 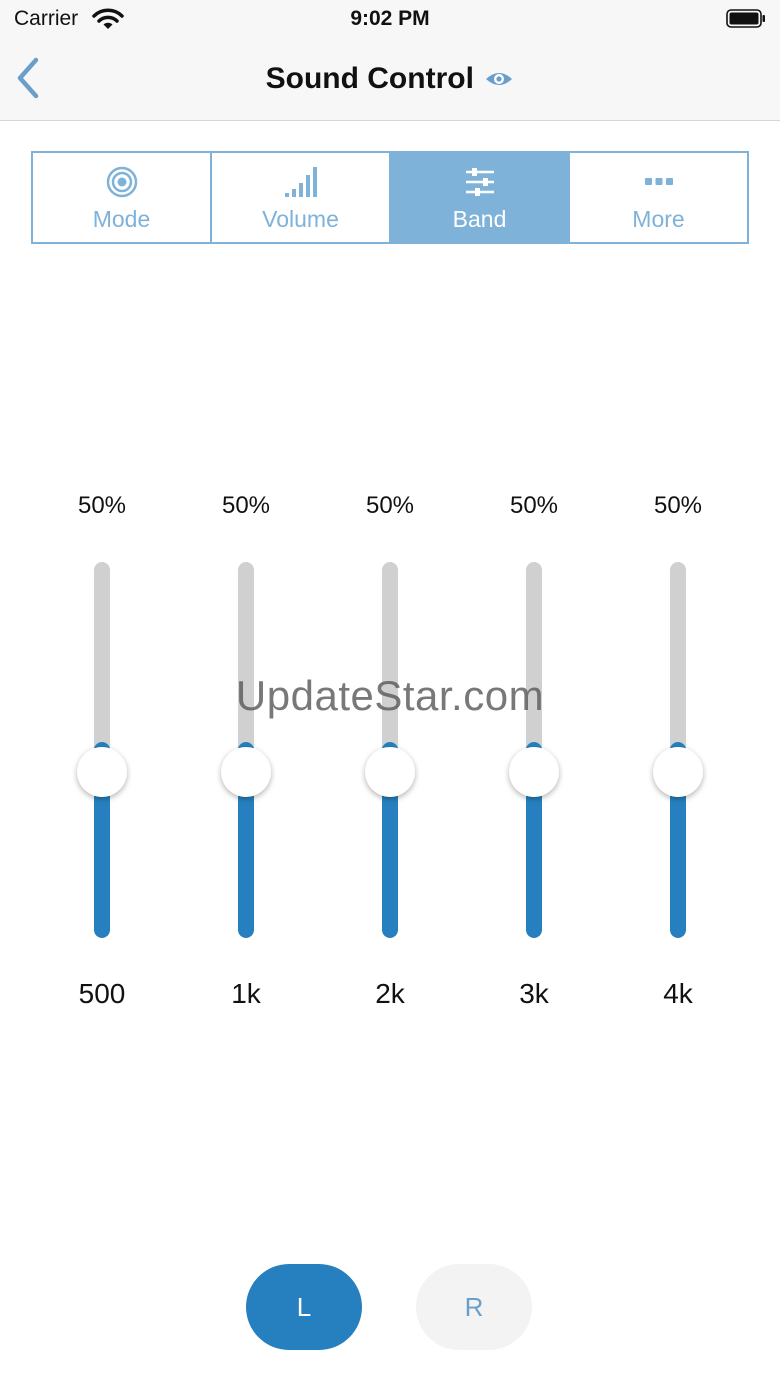 I want to click on tab-more-label: More, so click(x=658, y=219).